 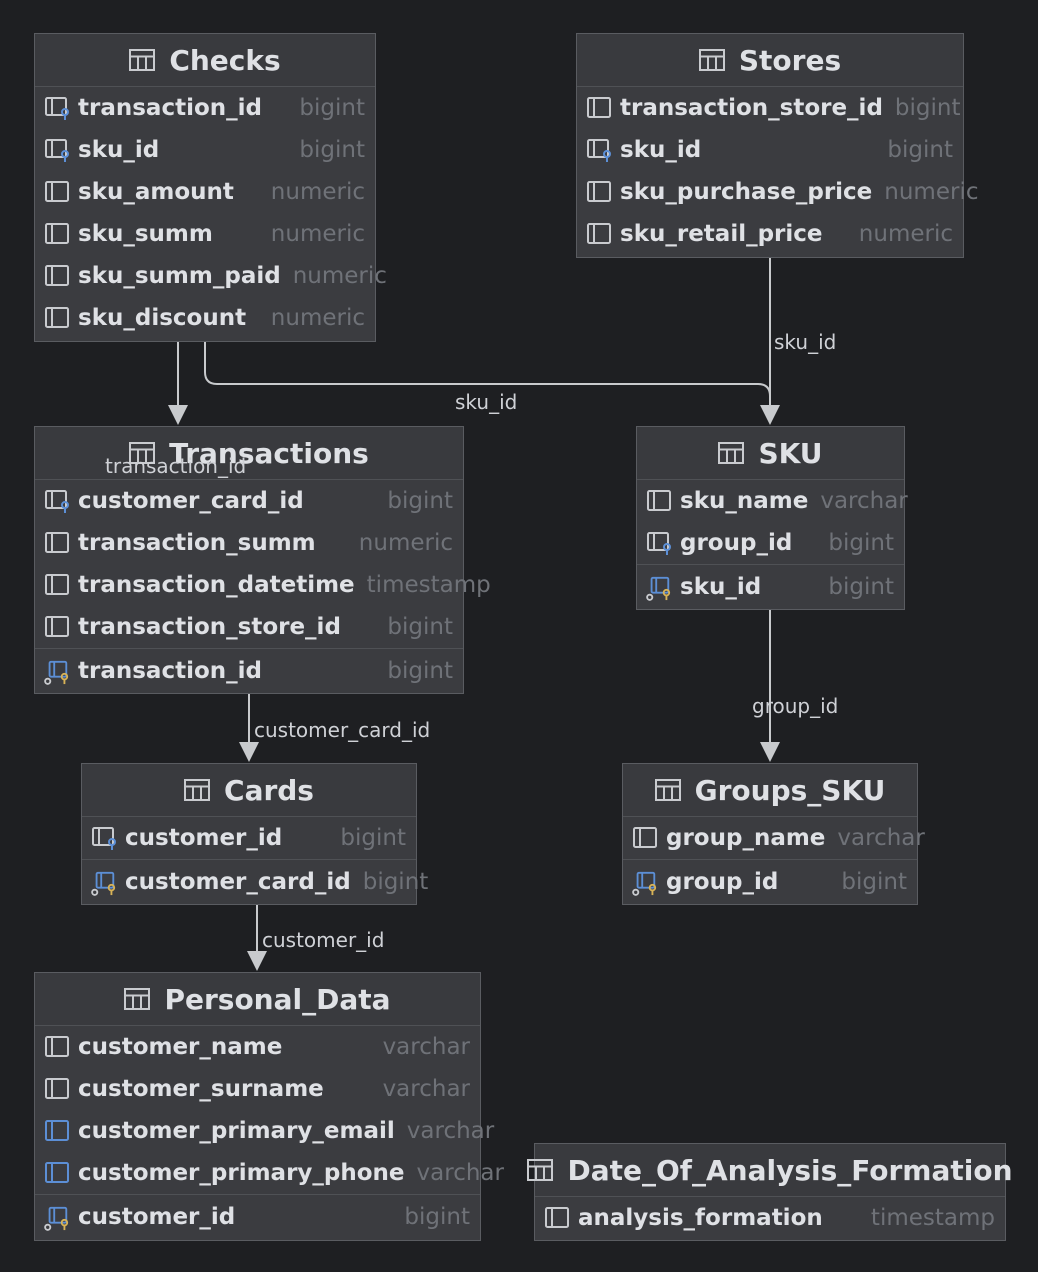 I want to click on column-row: group_name varchar, so click(x=774, y=838).